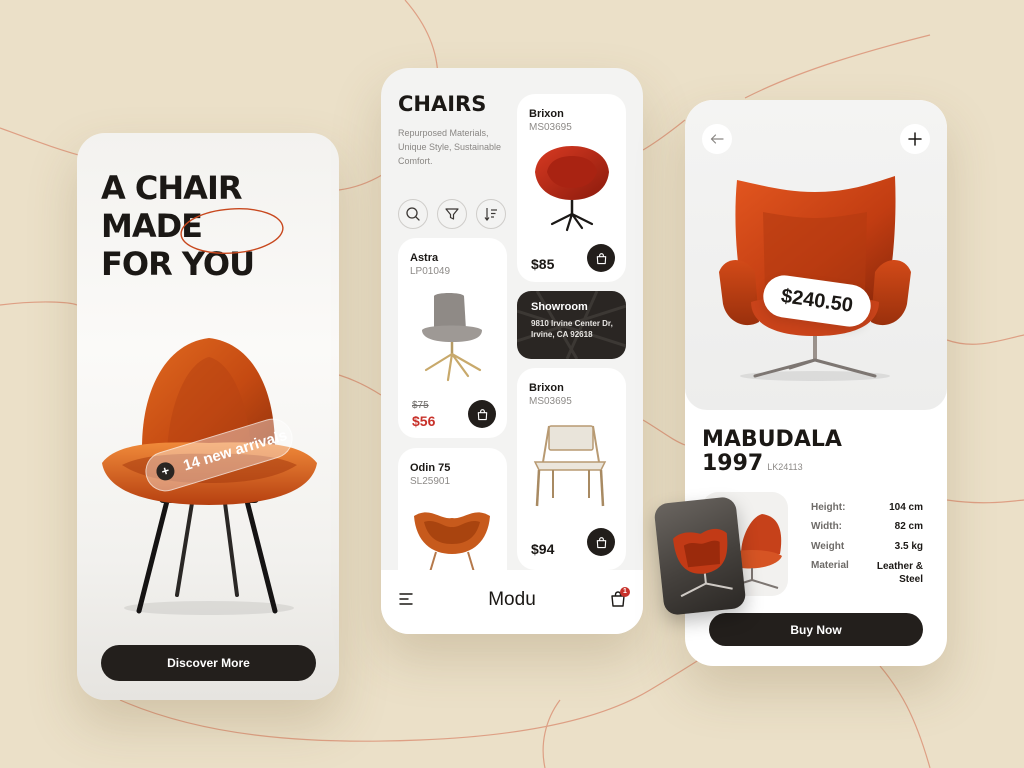  Describe the element at coordinates (543, 549) in the screenshot. I see `product-price: $94` at that location.